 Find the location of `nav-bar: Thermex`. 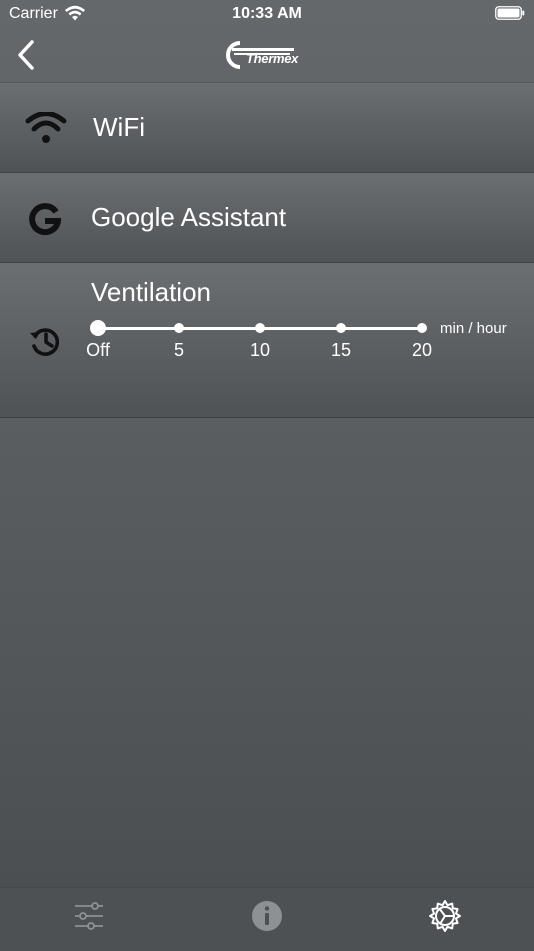

nav-bar: Thermex is located at coordinates (267, 55).